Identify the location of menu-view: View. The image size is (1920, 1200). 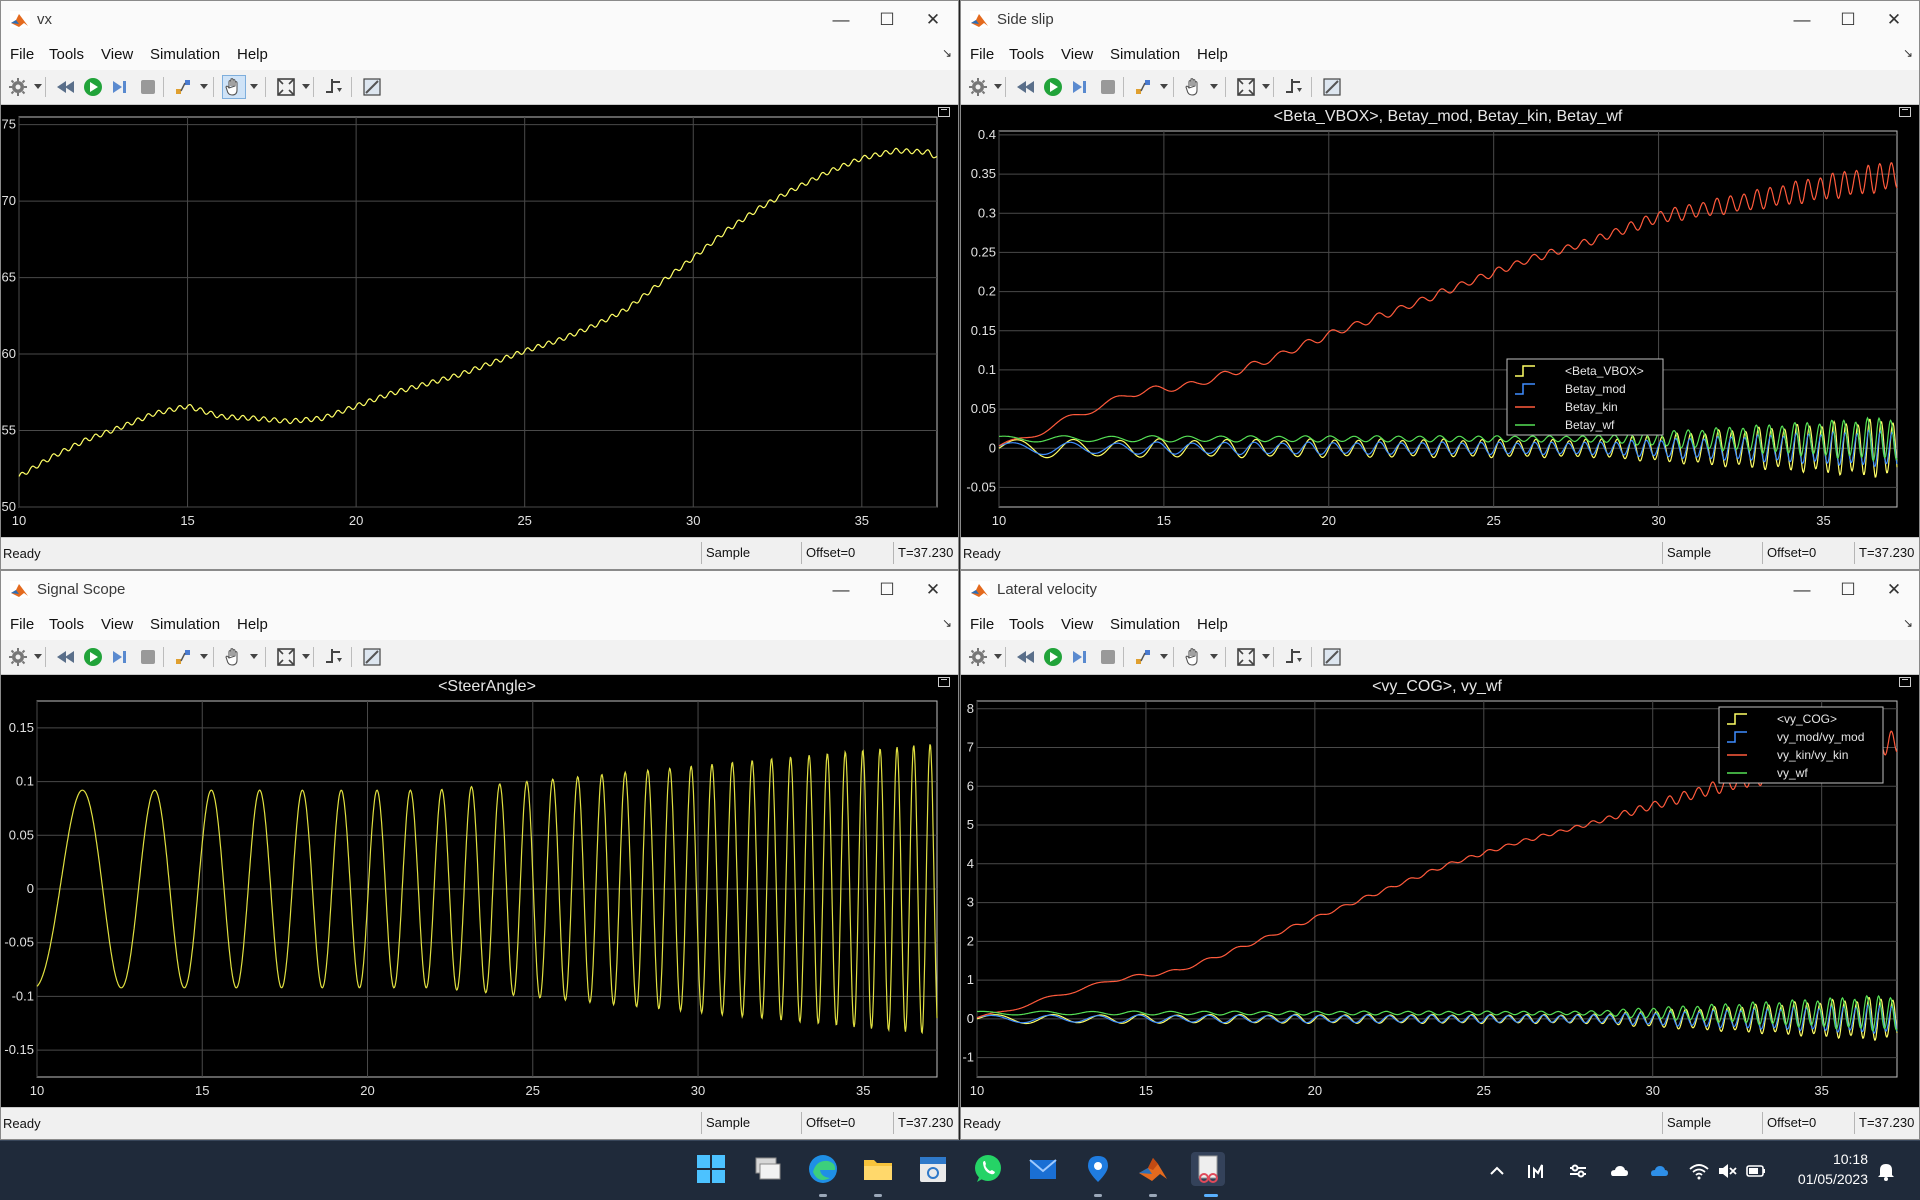
(117, 624).